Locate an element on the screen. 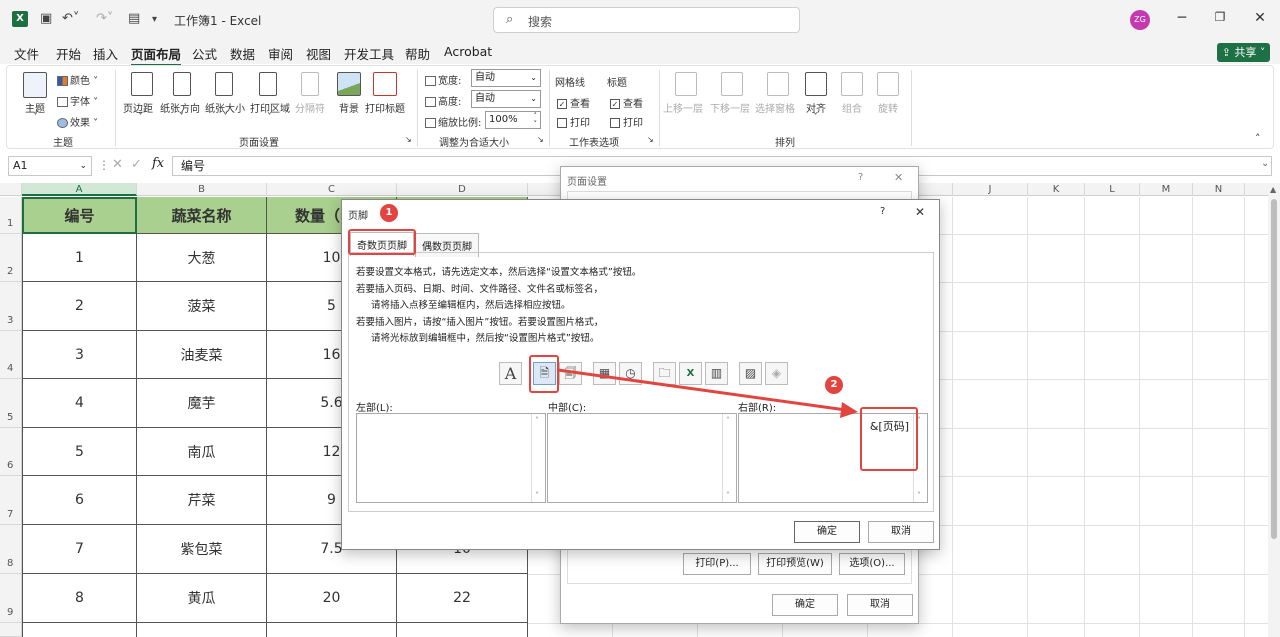 The width and height of the screenshot is (1280, 637). arrow-line is located at coordinates (702, 390).